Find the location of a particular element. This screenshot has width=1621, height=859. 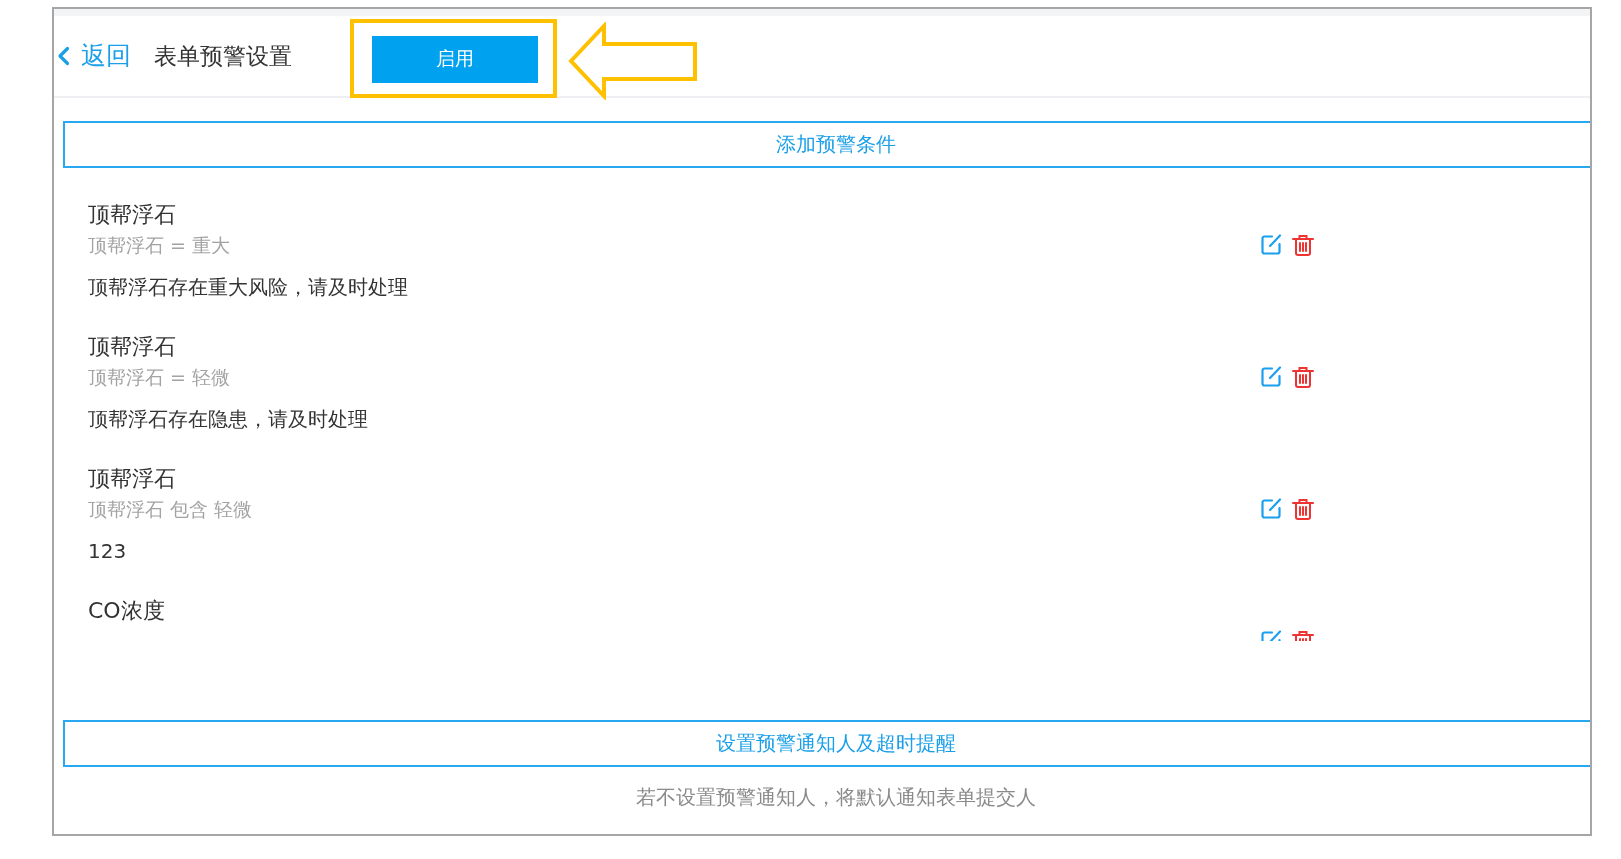

enable-button: 启用 is located at coordinates (455, 59).